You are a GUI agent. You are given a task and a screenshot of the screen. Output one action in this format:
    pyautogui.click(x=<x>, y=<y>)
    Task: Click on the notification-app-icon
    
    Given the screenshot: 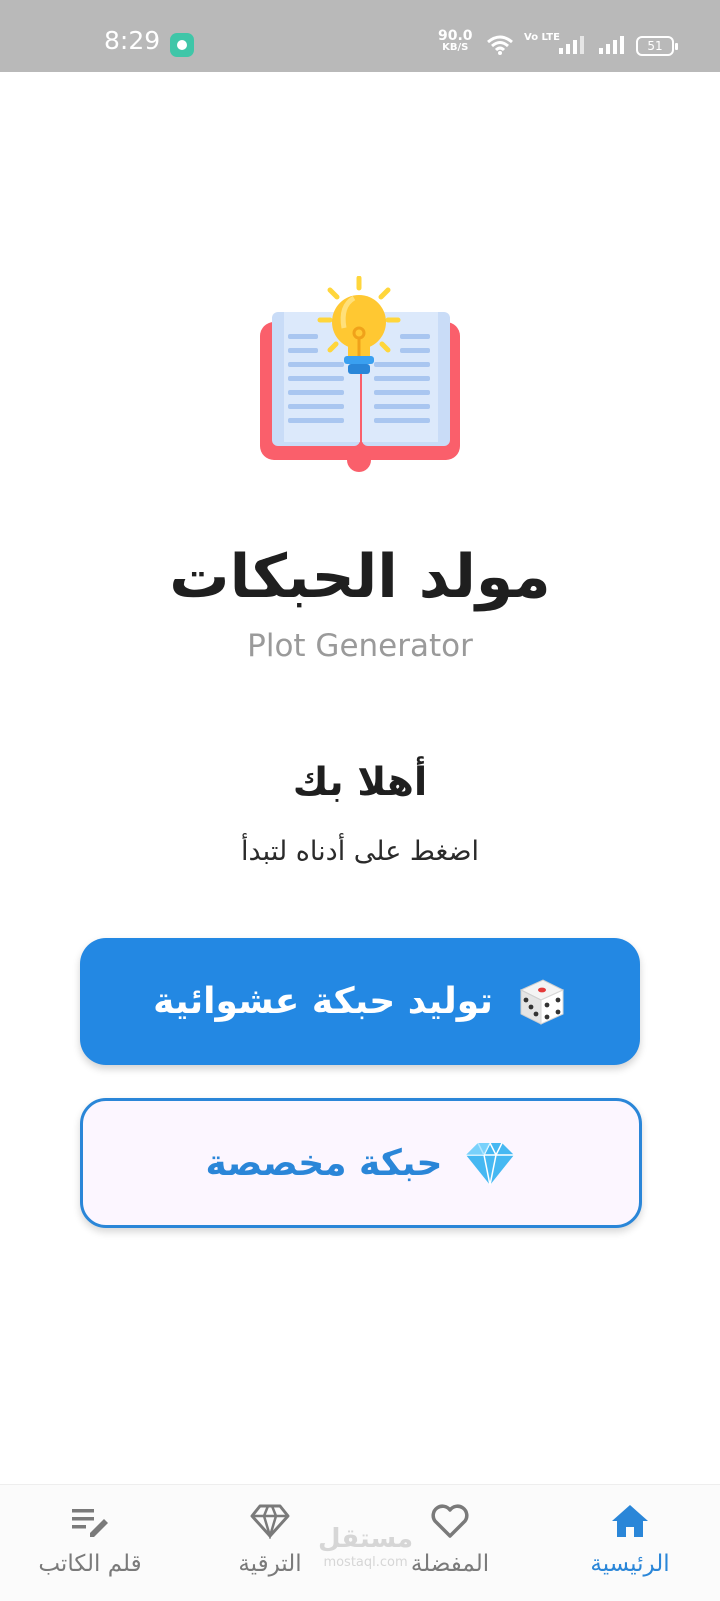 What is the action you would take?
    pyautogui.click(x=182, y=45)
    